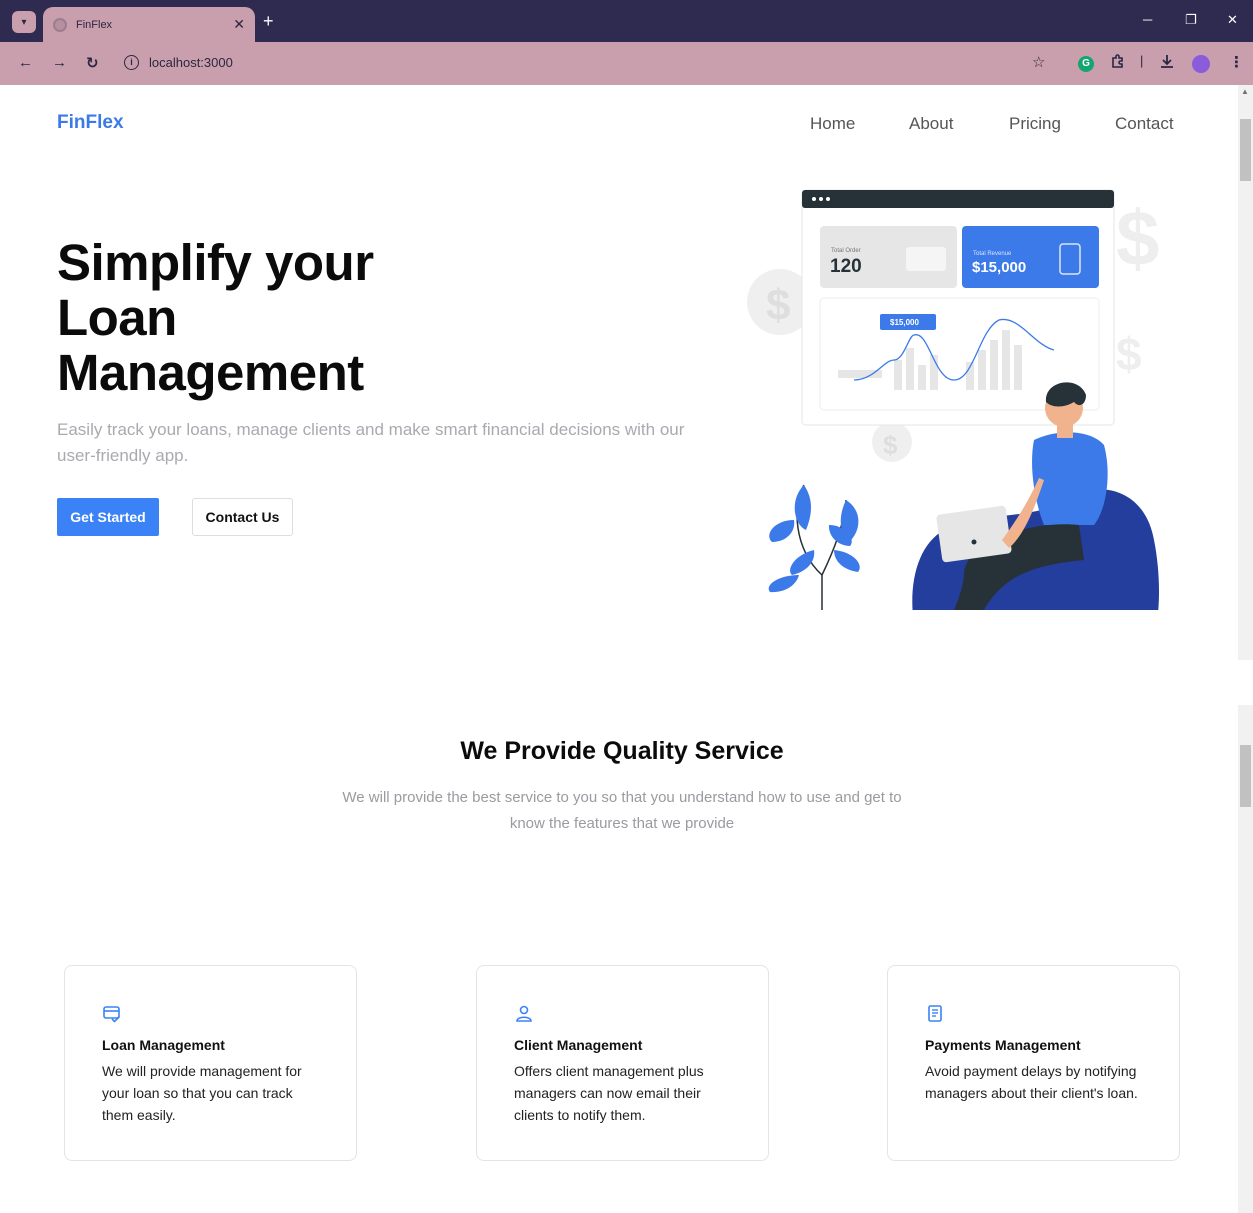 The width and height of the screenshot is (1253, 1213). Describe the element at coordinates (935, 1013) in the screenshot. I see `receipt-icon` at that location.